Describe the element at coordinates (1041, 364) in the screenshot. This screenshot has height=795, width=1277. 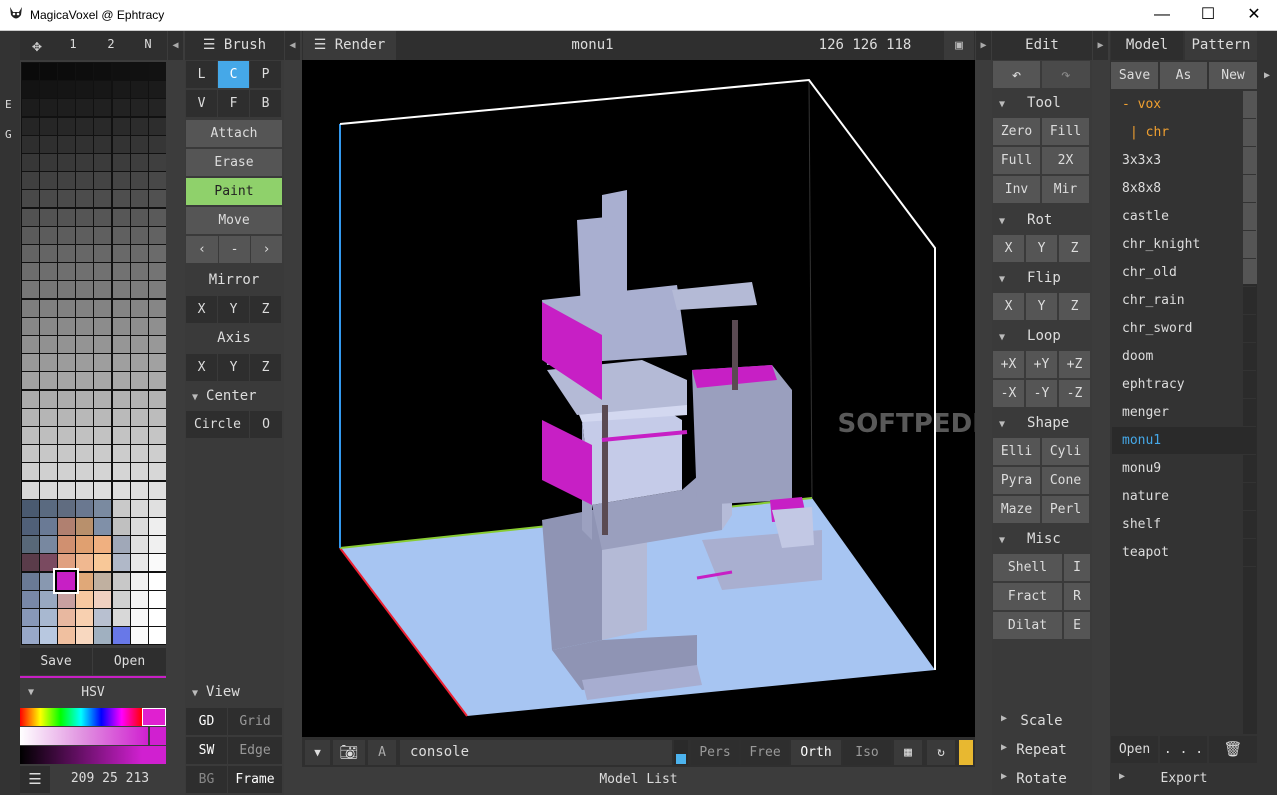
I see `loop-plusminus-y-button: +Y` at that location.